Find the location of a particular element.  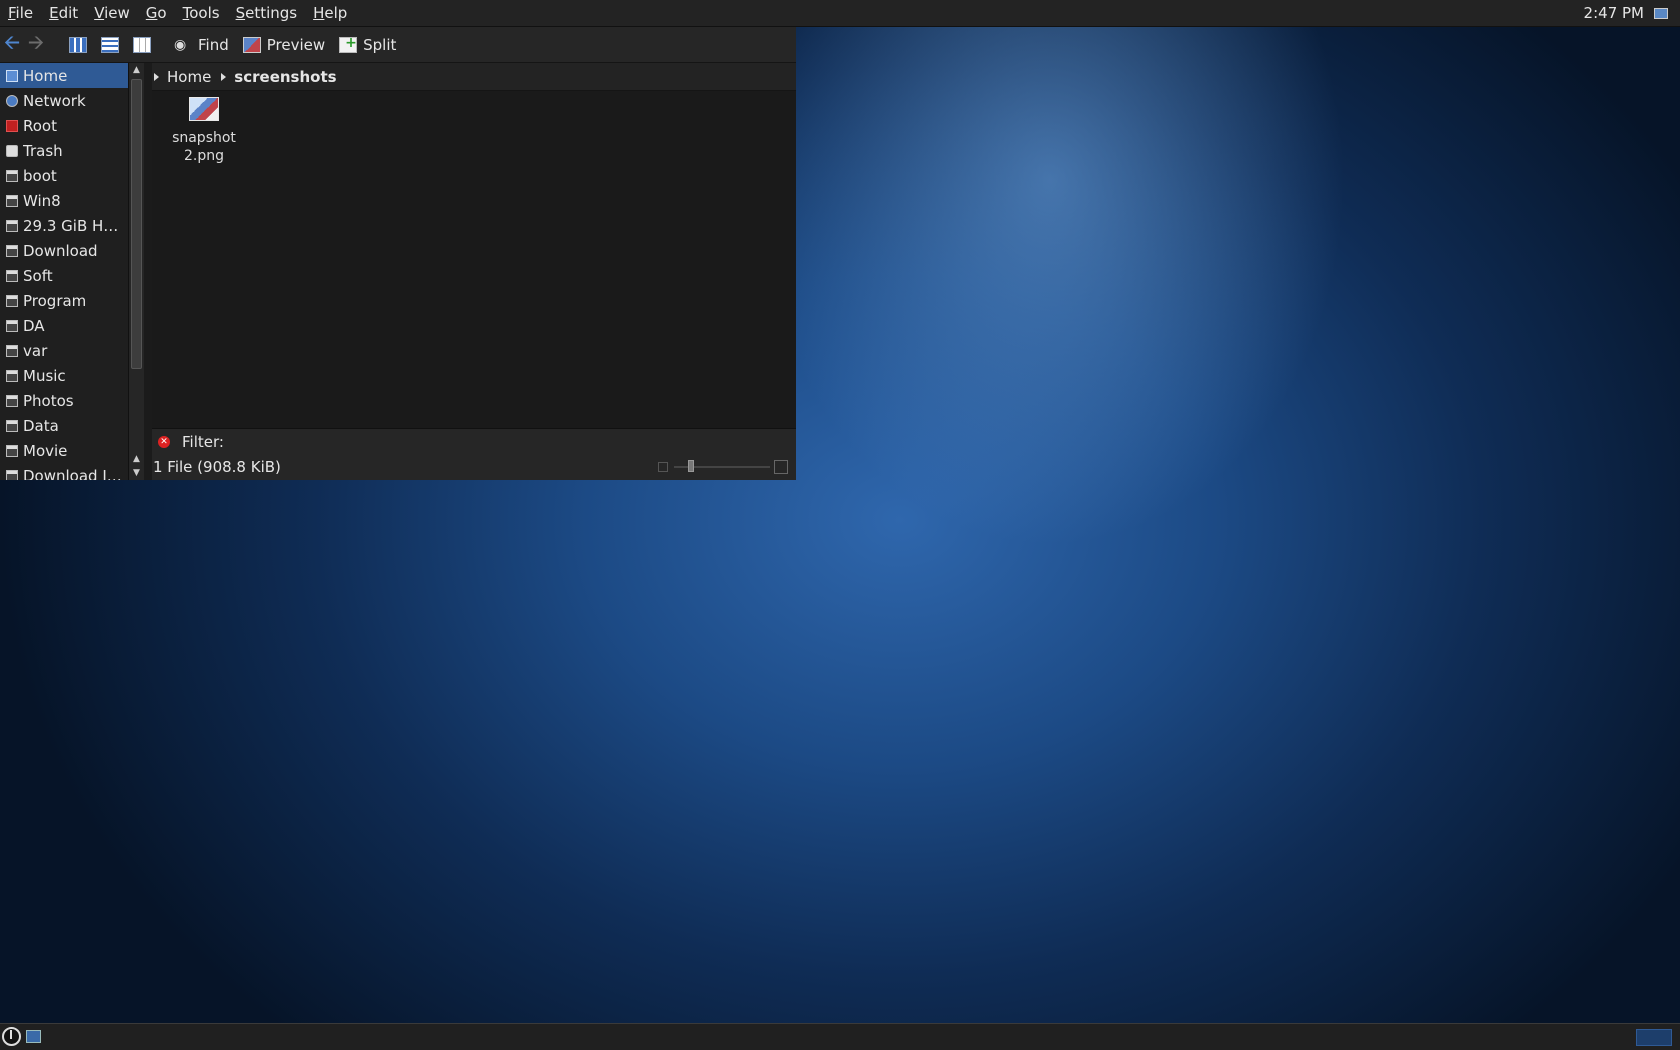

sidebar-item-music: Music is located at coordinates (64, 375).